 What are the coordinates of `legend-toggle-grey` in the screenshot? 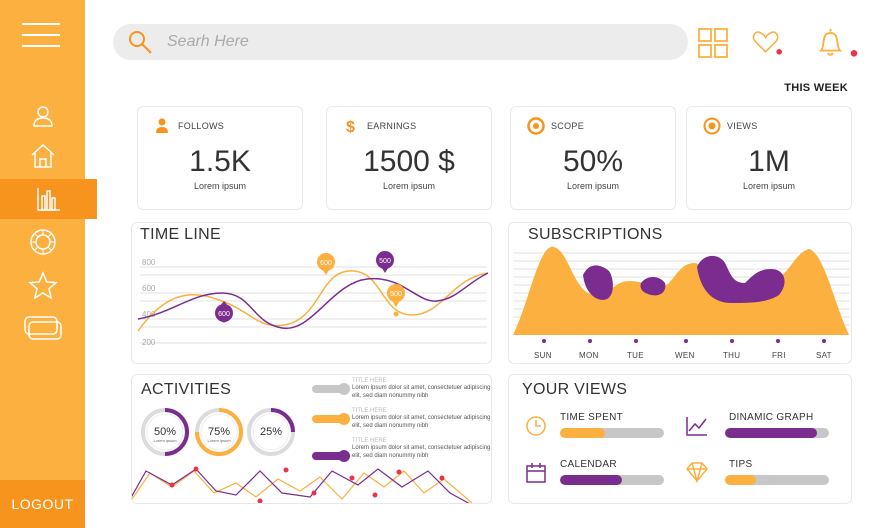 It's located at (331, 389).